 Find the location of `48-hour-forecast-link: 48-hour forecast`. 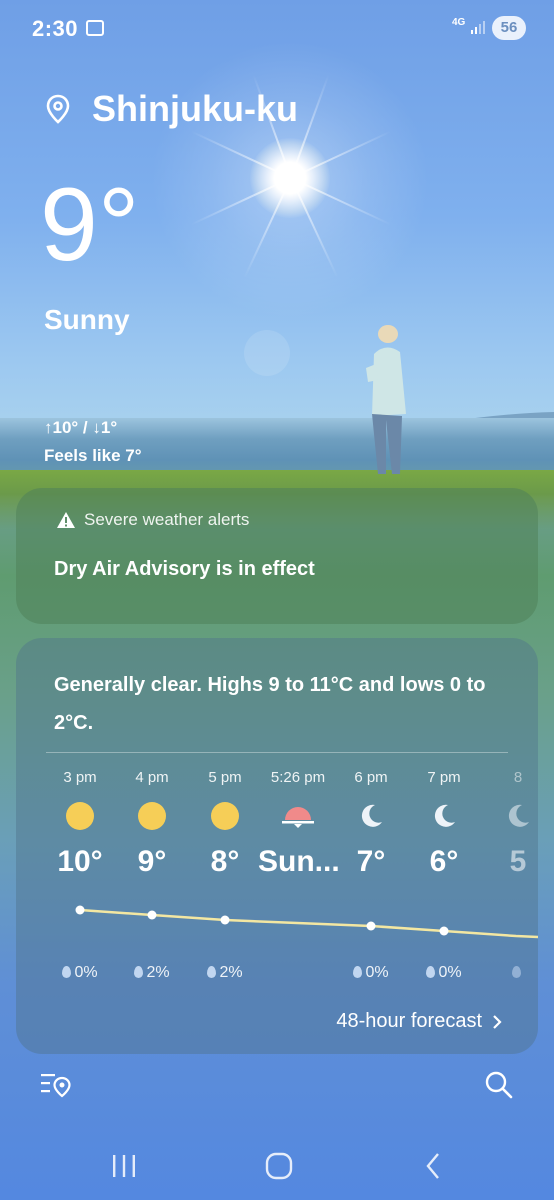

48-hour-forecast-link: 48-hour forecast is located at coordinates (419, 1021).